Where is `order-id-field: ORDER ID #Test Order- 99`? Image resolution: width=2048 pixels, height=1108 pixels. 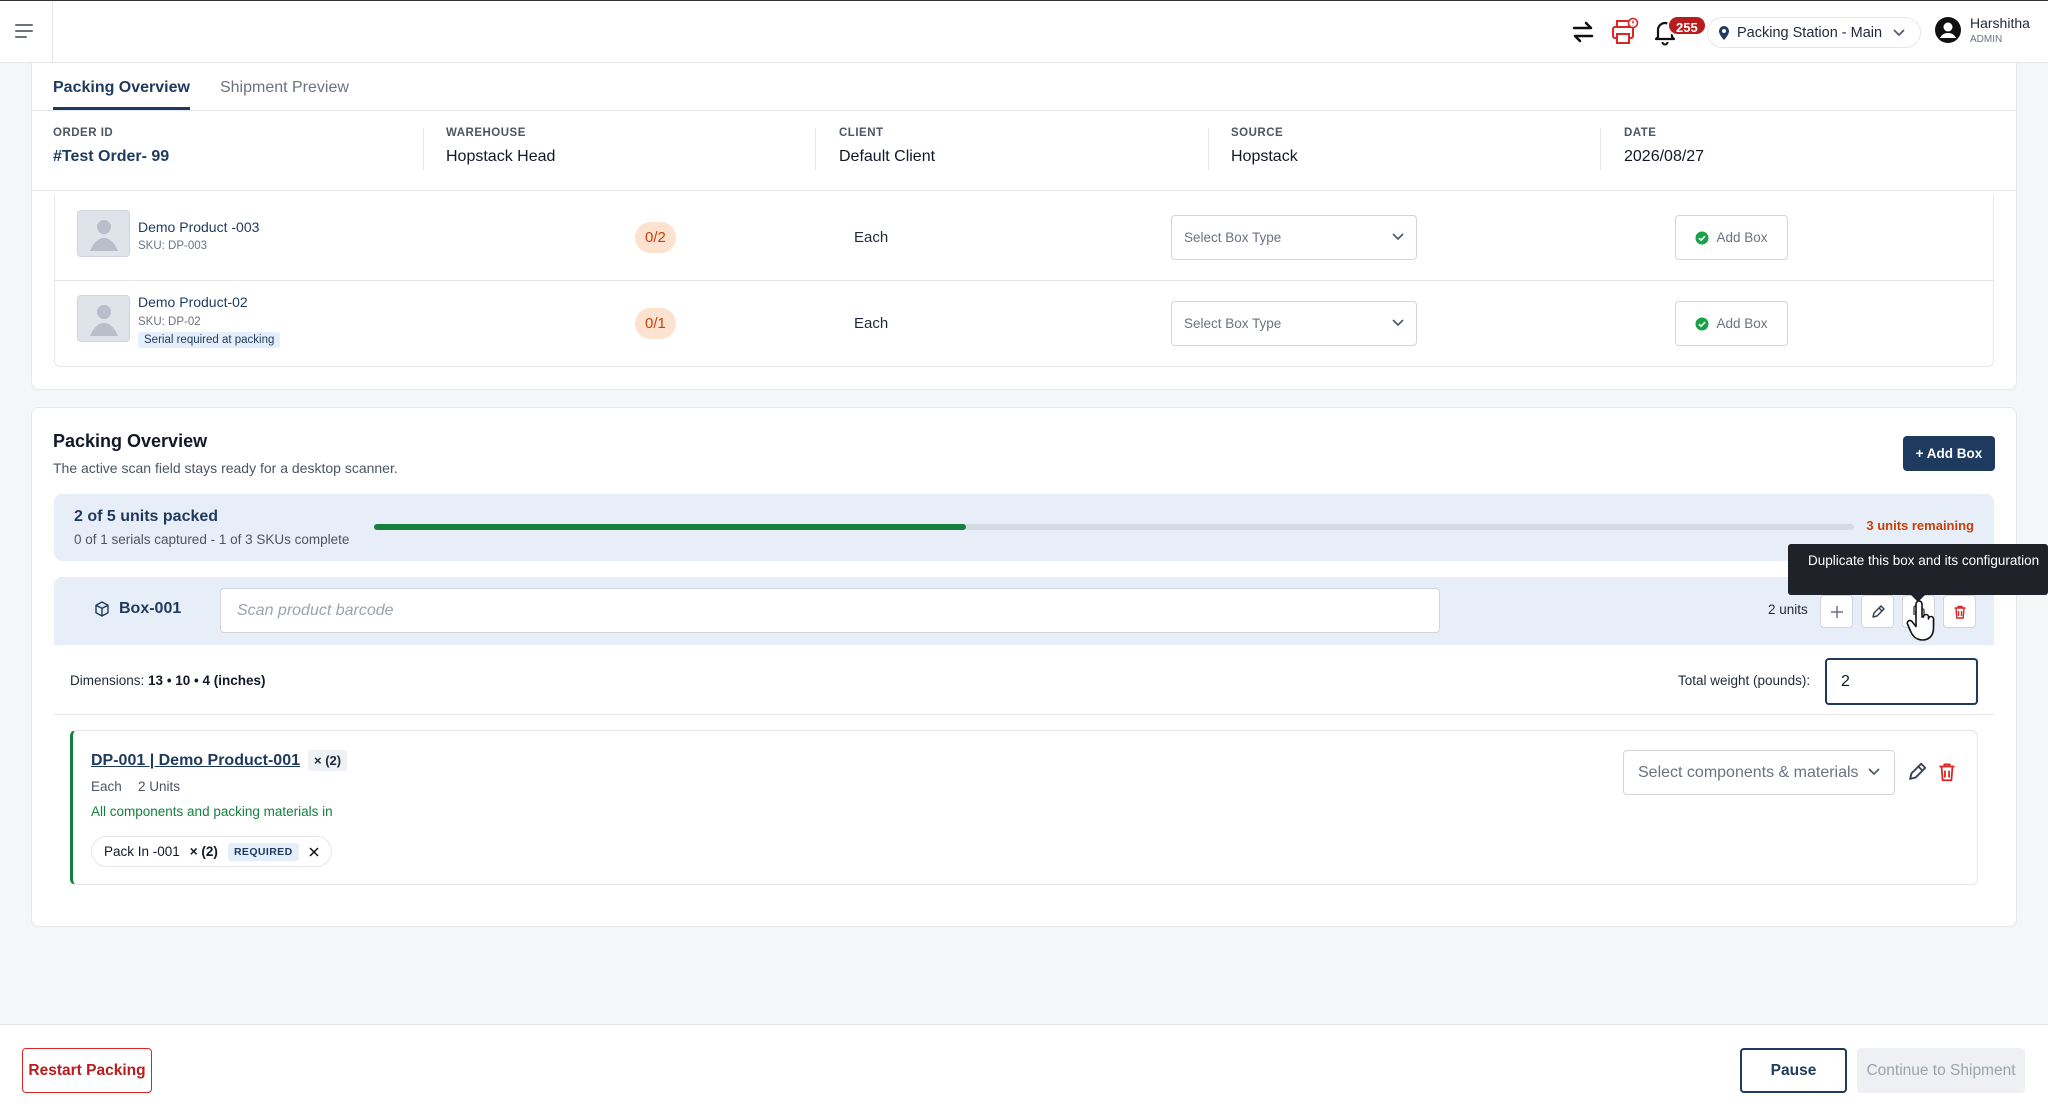
order-id-field: ORDER ID #Test Order- 99 is located at coordinates (111, 149).